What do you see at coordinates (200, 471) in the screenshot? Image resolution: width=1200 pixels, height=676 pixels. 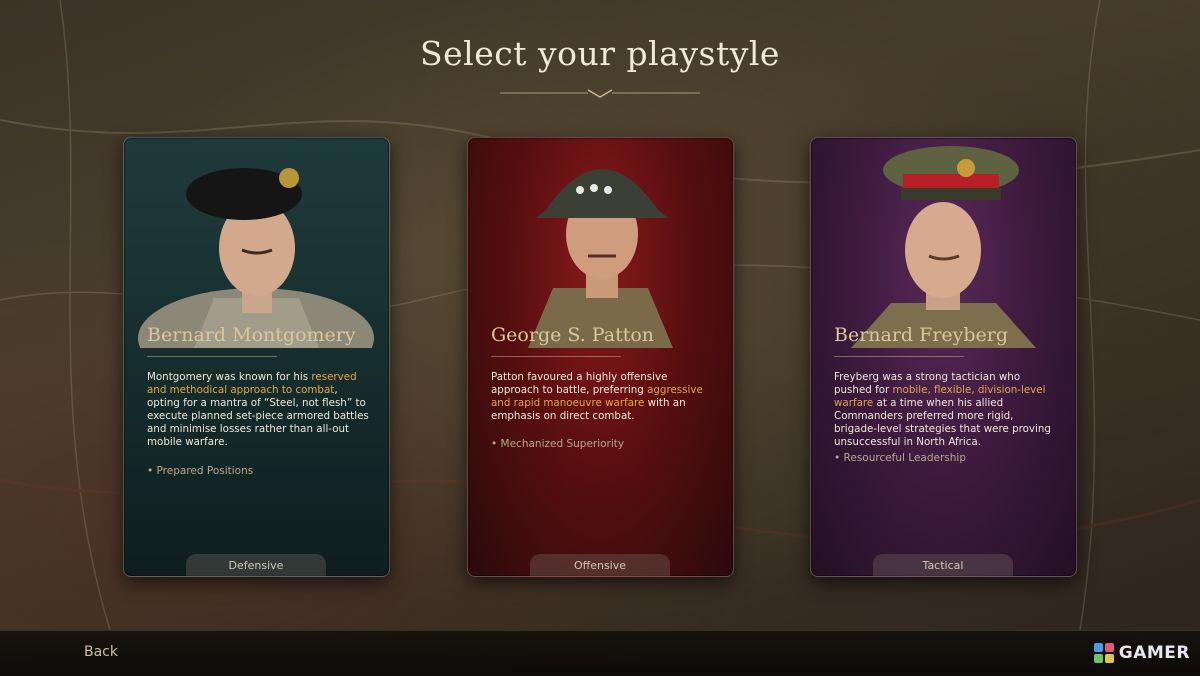 I see `trait-label: • Prepared Positions` at bounding box center [200, 471].